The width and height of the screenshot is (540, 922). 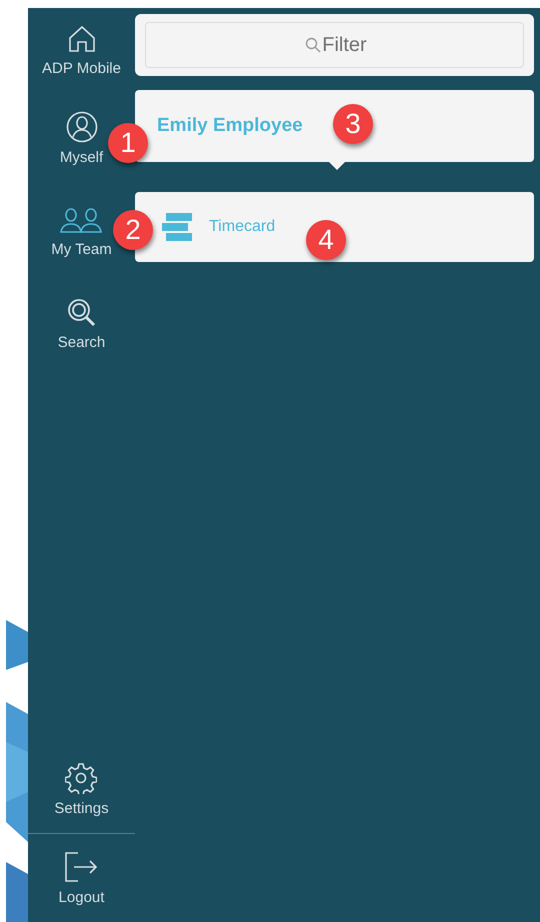 I want to click on sidebar-item: Settings, so click(x=81, y=789).